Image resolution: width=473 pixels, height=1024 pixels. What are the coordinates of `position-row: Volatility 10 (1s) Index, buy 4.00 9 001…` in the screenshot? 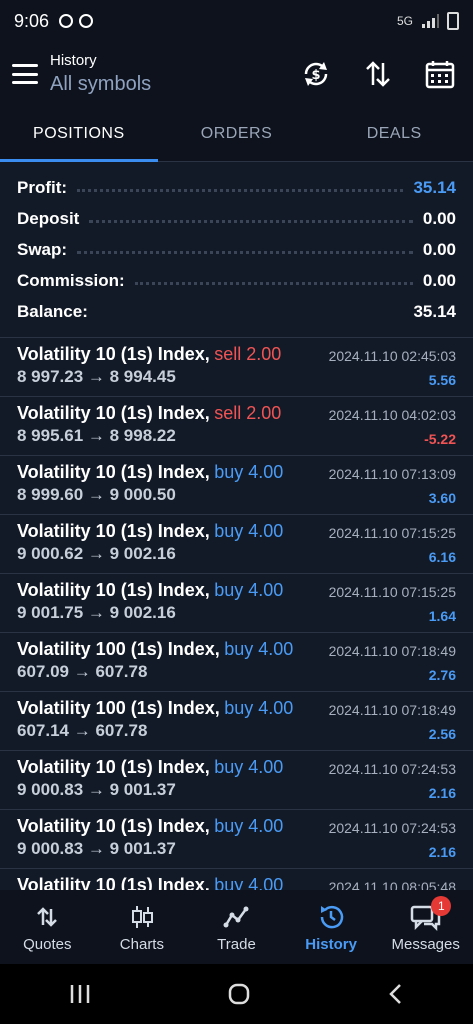 It's located at (236, 603).